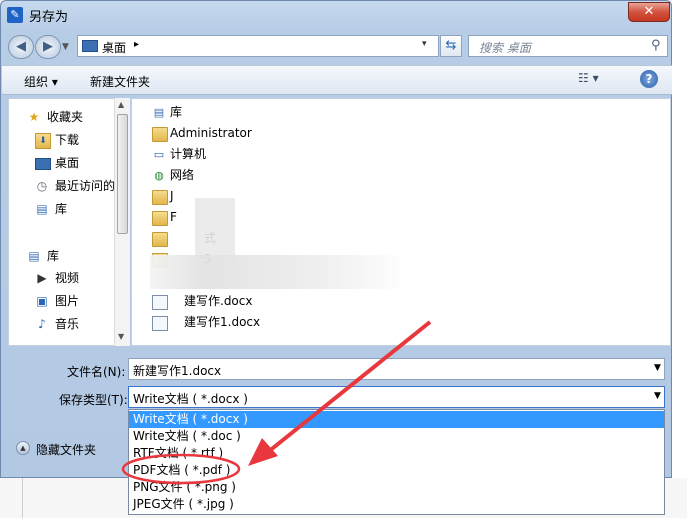  Describe the element at coordinates (67, 324) in the screenshot. I see `sidebar-item-label: 音乐` at that location.